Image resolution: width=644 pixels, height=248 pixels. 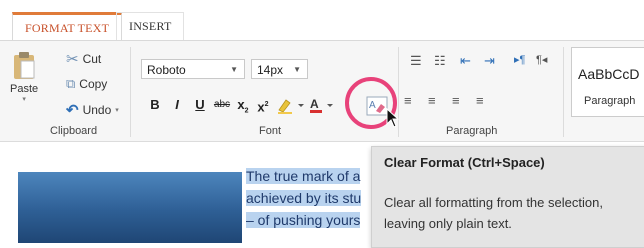 I want to click on superscript-button: x2, so click(x=263, y=105).